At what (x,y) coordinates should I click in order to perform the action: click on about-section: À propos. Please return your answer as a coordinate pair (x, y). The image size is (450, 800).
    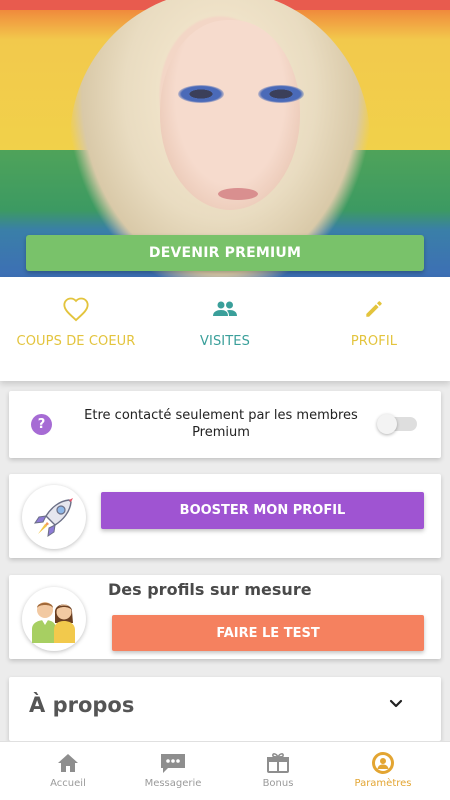
    Looking at the image, I should click on (225, 709).